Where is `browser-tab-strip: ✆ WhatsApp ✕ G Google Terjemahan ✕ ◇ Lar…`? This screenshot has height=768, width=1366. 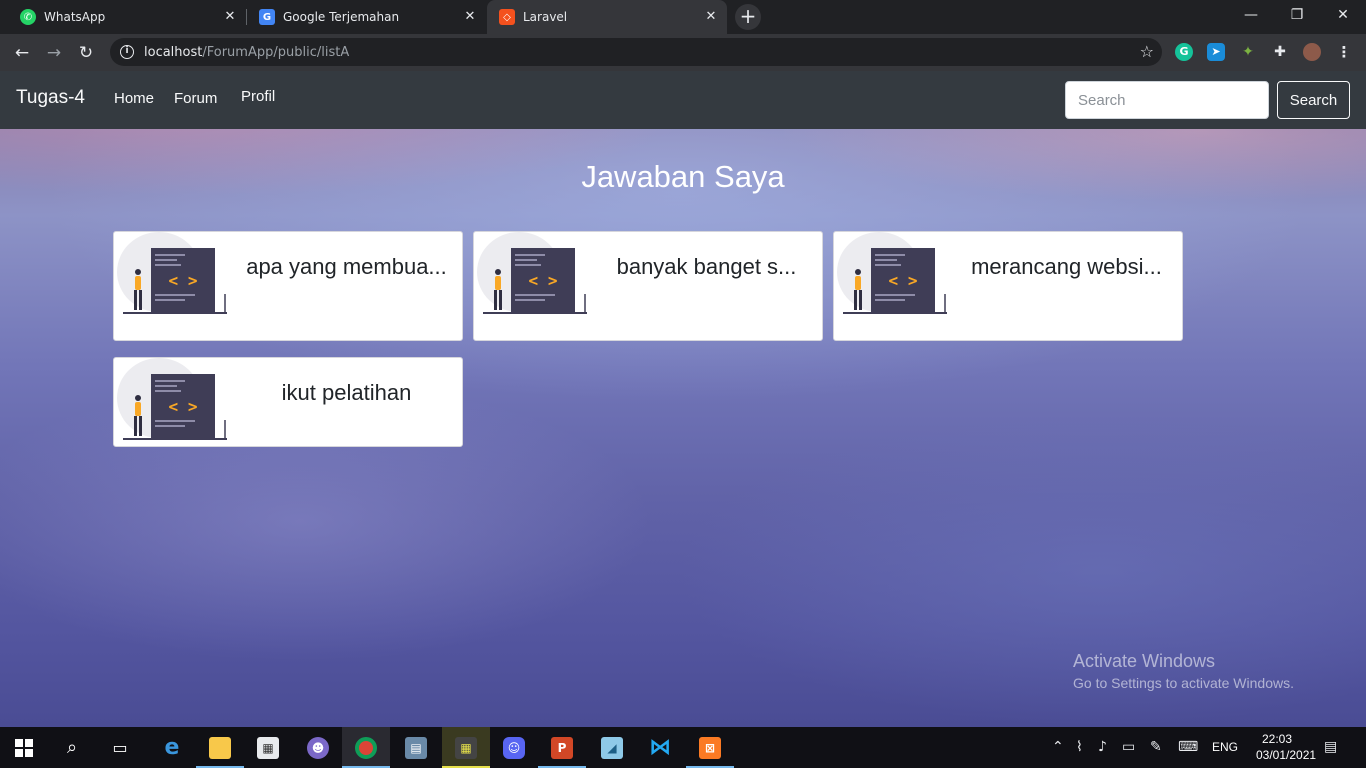
browser-tab-strip: ✆ WhatsApp ✕ G Google Terjemahan ✕ ◇ Lar… is located at coordinates (683, 17).